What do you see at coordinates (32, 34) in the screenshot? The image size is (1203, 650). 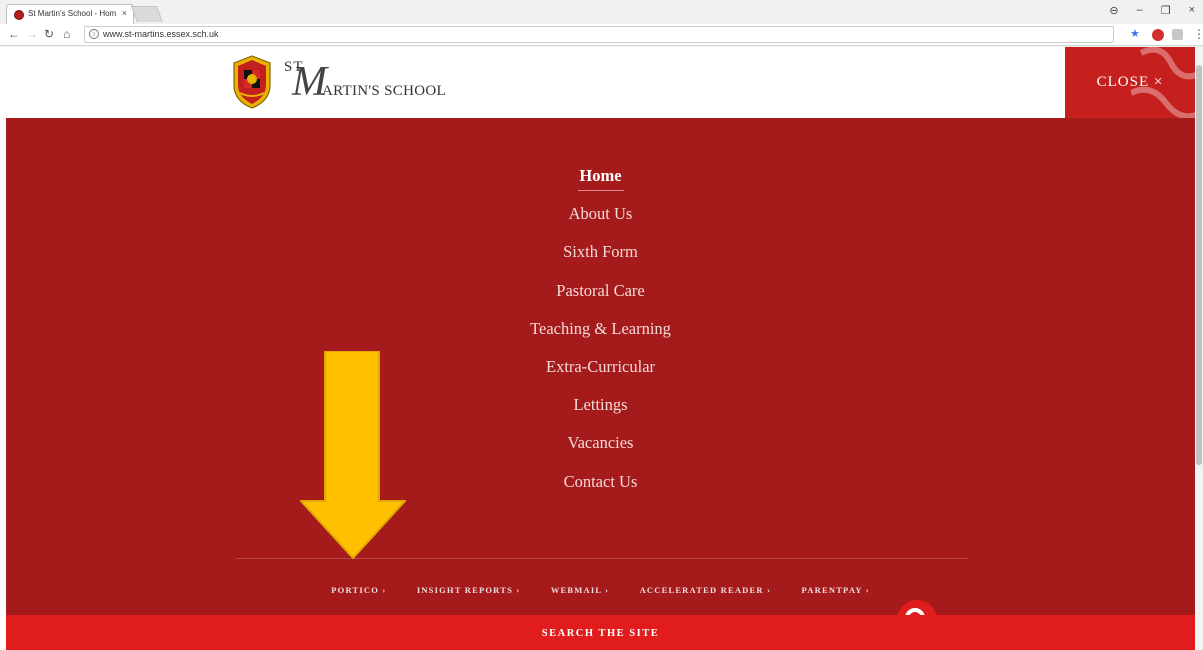 I see `forward-arrow-icon: →` at bounding box center [32, 34].